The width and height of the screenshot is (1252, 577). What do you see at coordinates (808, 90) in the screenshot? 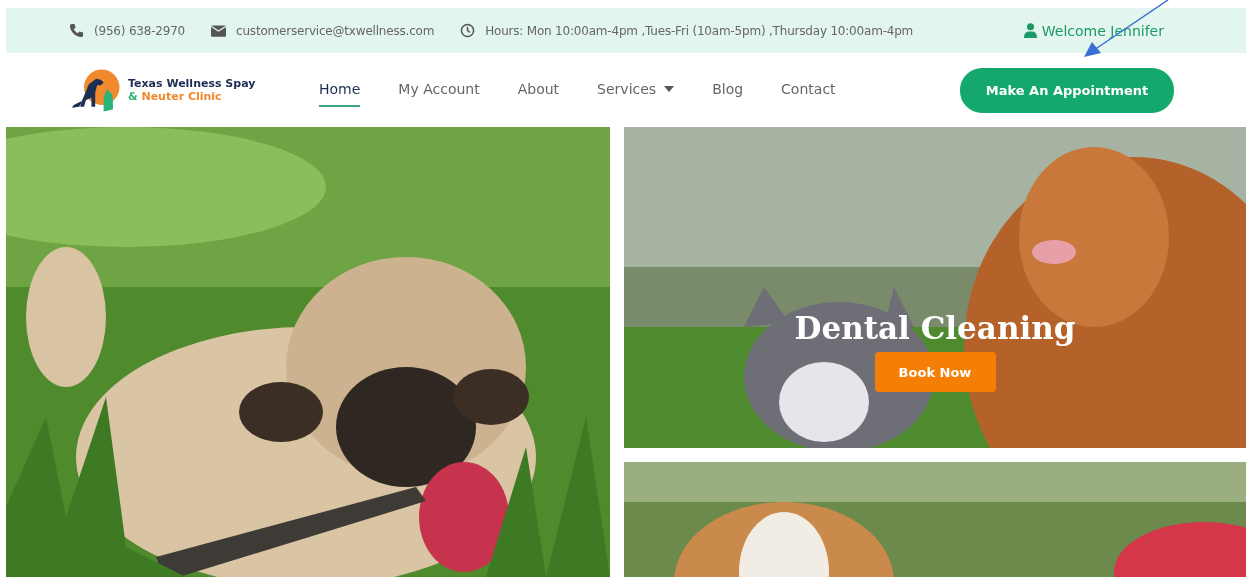
I see `nav-link: Contact` at bounding box center [808, 90].